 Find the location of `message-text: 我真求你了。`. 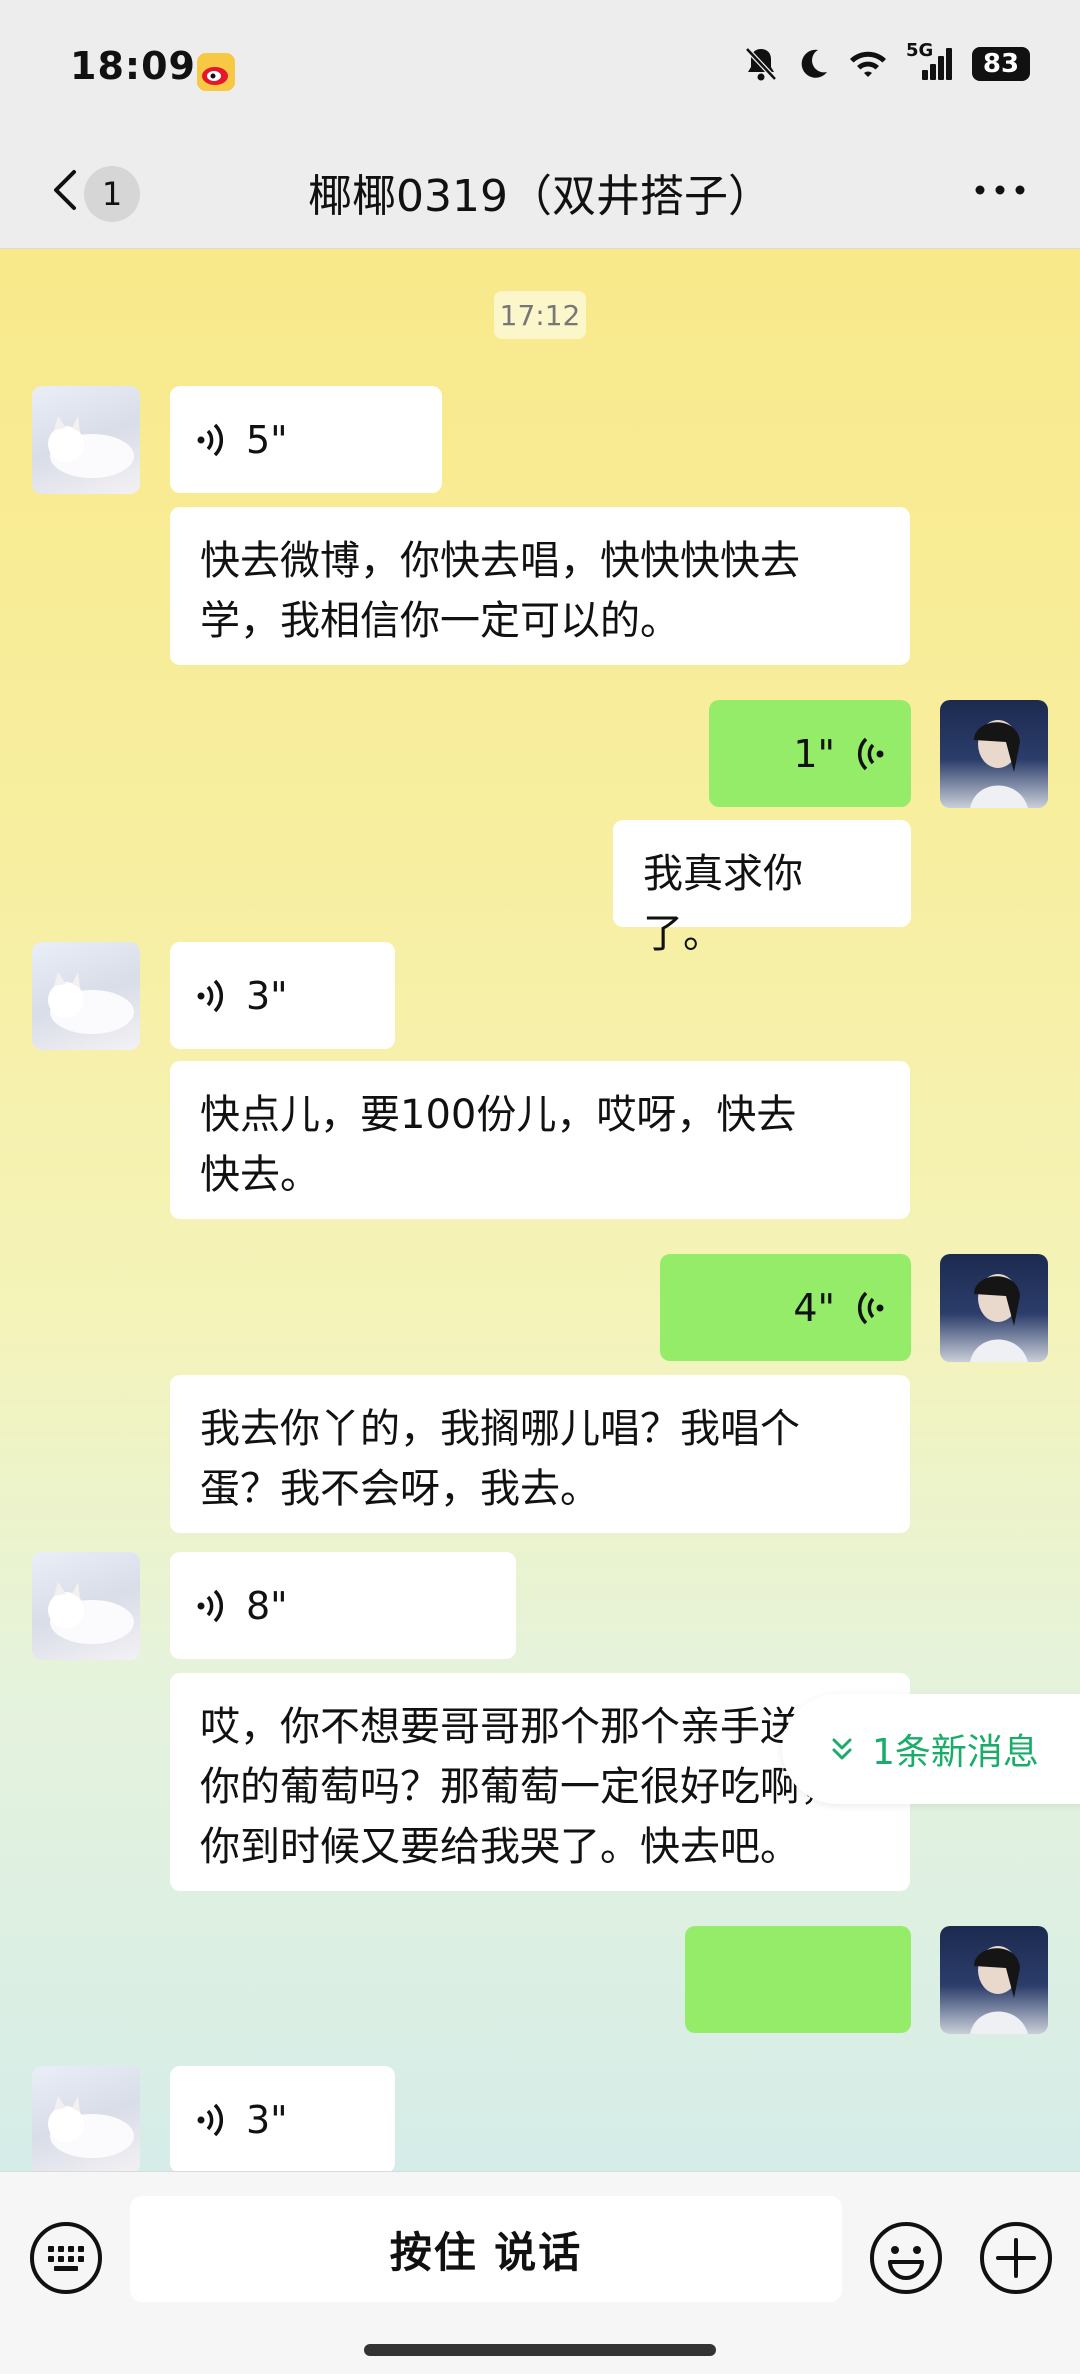

message-text: 我真求你了。 is located at coordinates (723, 904).